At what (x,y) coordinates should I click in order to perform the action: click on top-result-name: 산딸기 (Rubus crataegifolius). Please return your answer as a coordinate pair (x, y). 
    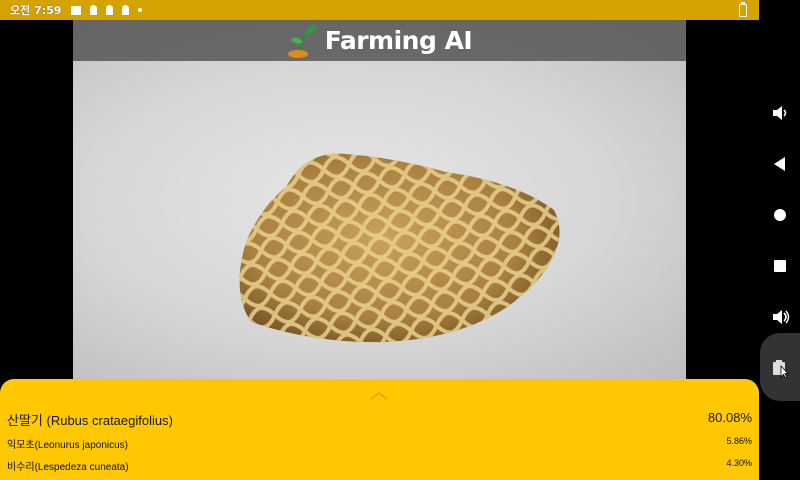
    Looking at the image, I should click on (90, 420).